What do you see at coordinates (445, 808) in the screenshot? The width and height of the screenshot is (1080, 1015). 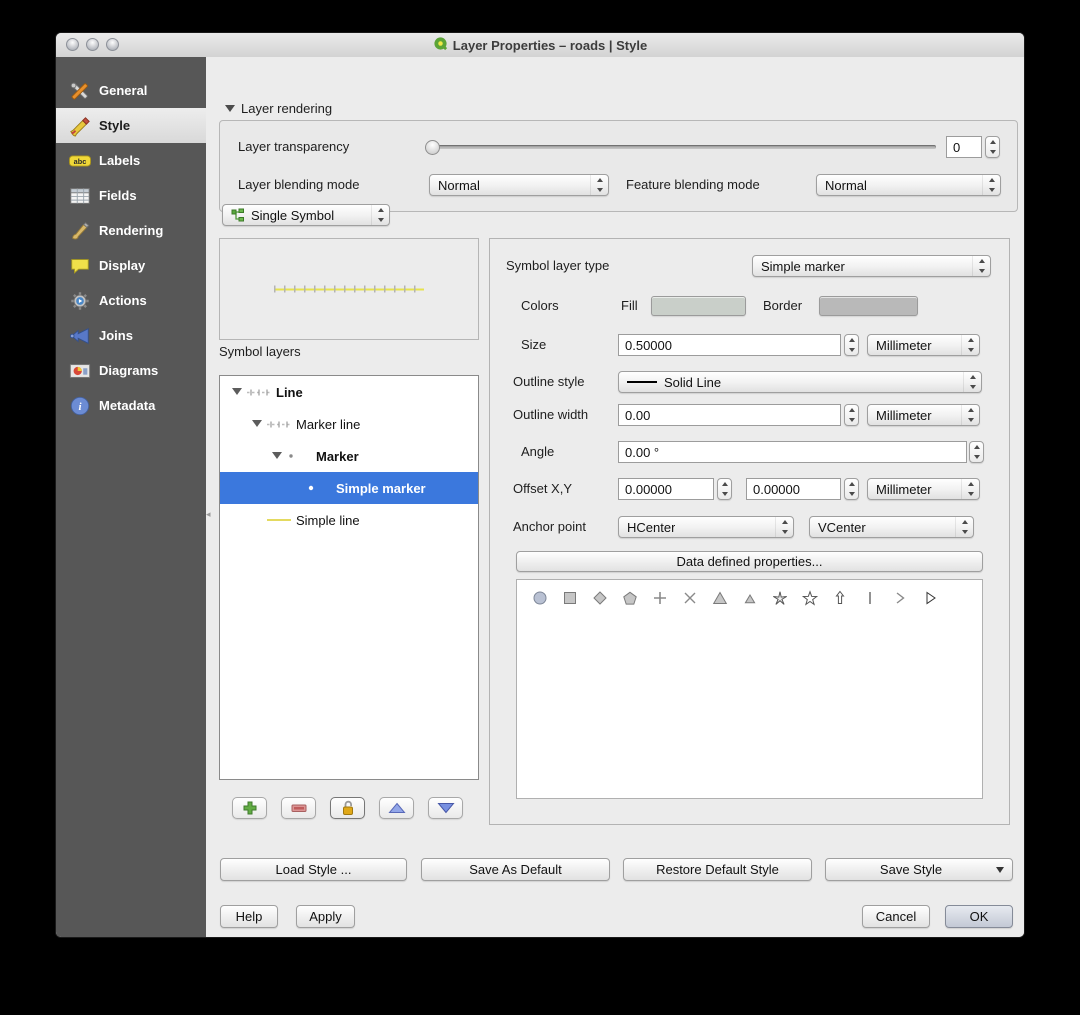 I see `move-layer-down-button` at bounding box center [445, 808].